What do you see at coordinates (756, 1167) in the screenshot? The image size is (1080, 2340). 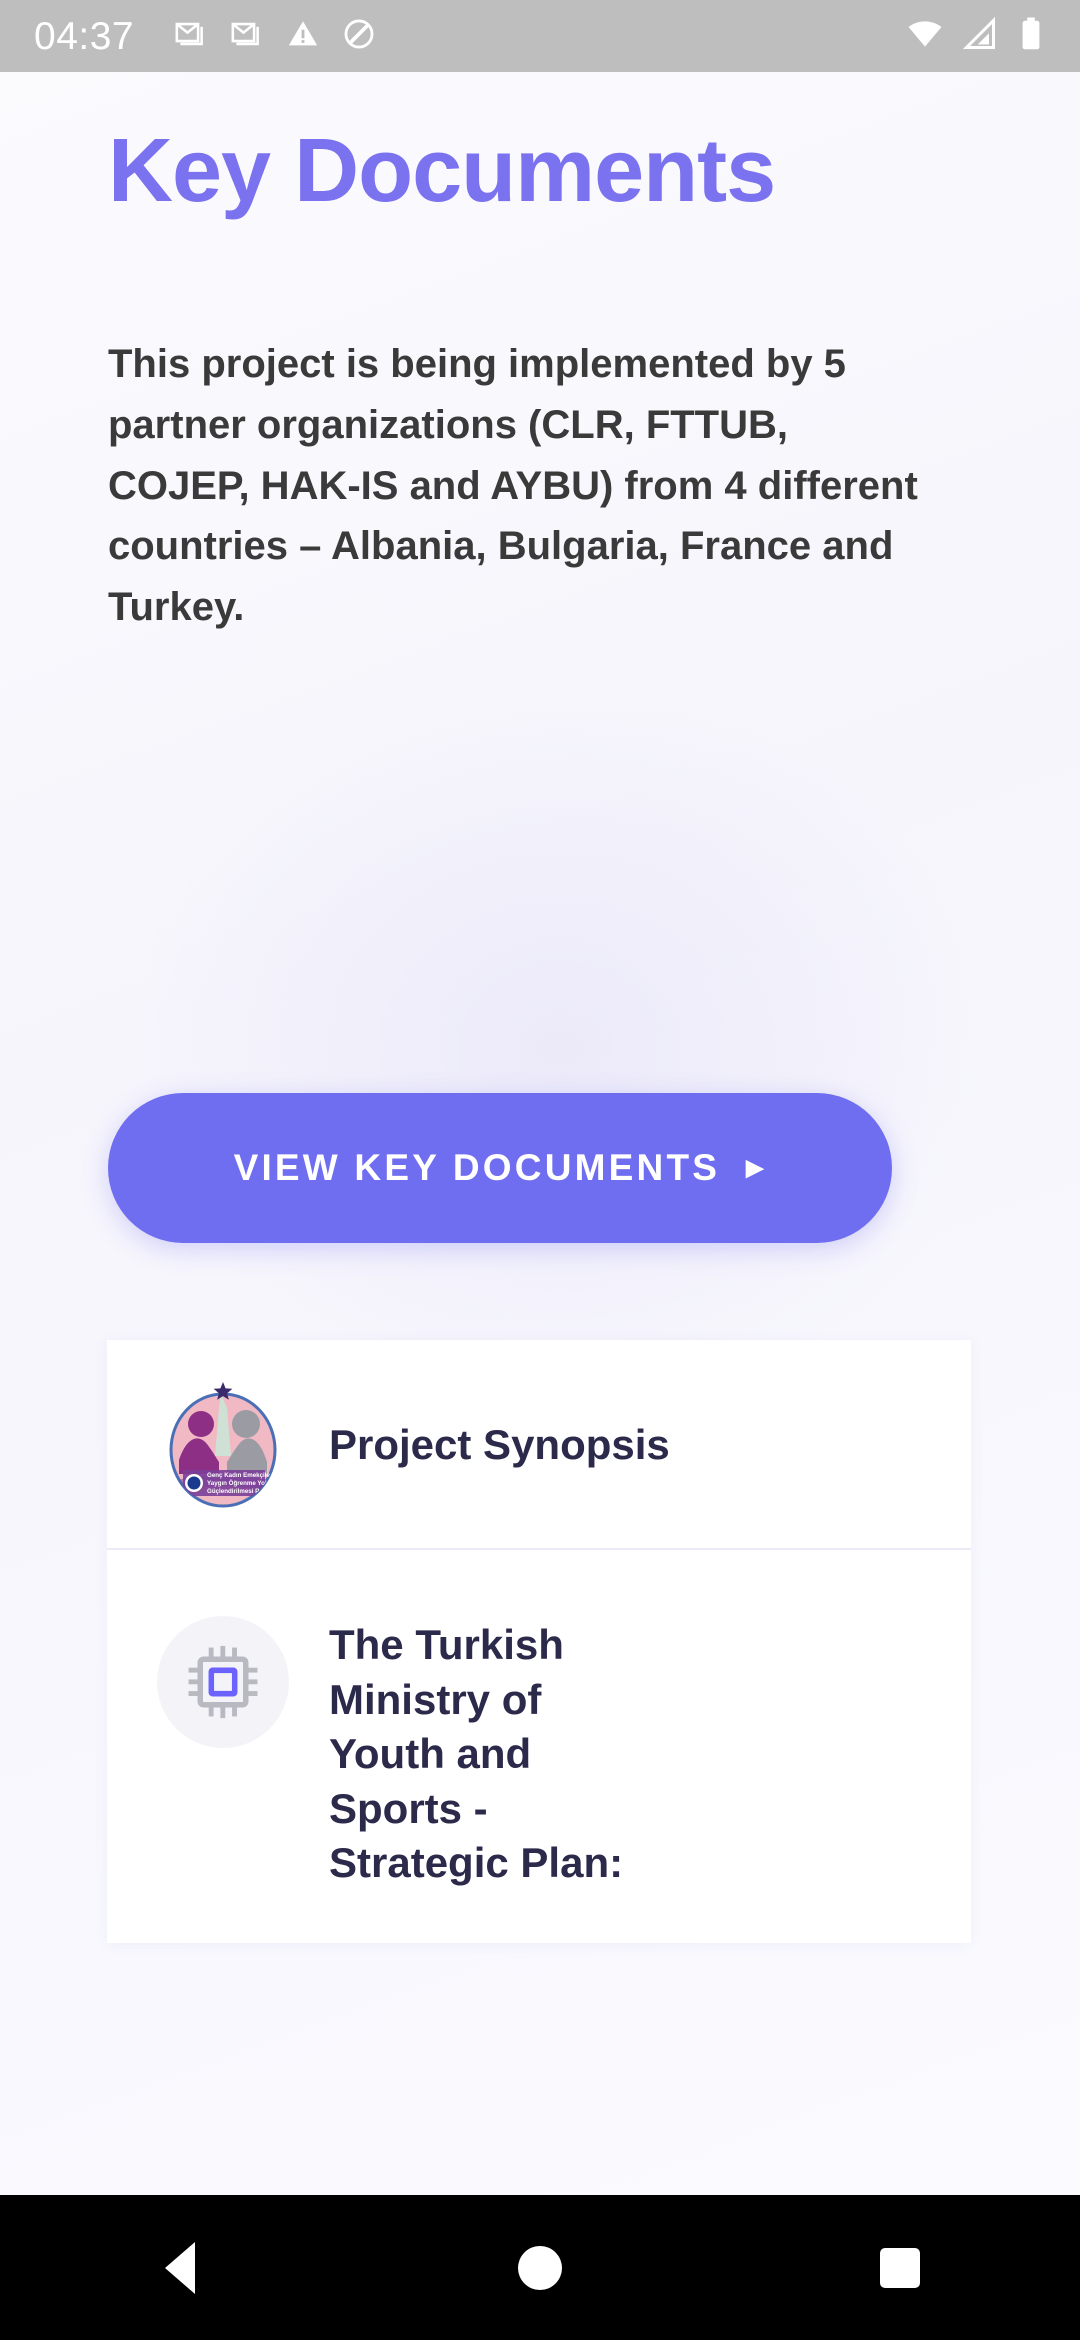 I see `chevron-right-icon: ▸` at bounding box center [756, 1167].